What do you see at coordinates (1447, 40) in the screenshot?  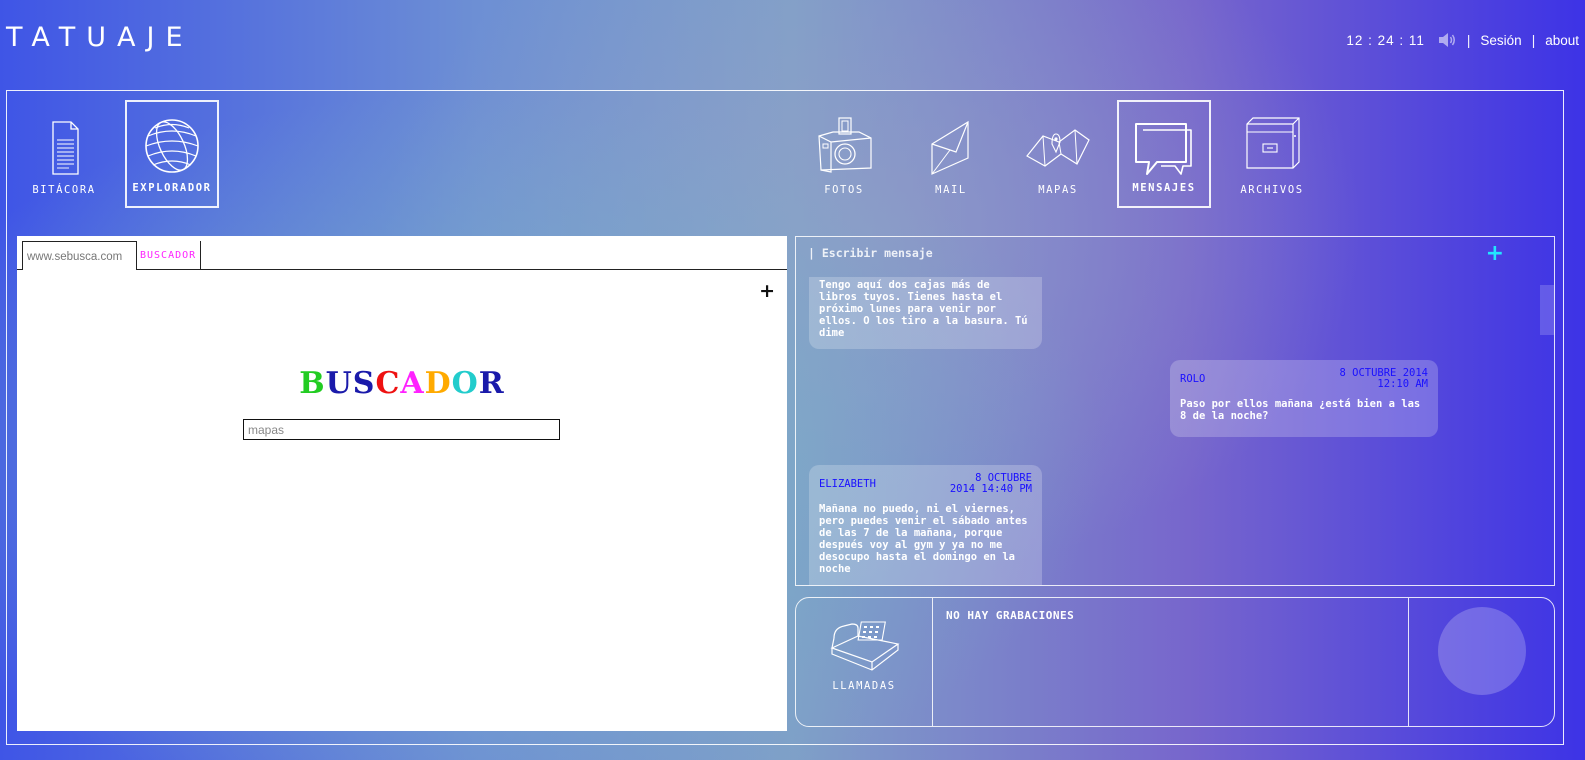 I see `speaker-icon` at bounding box center [1447, 40].